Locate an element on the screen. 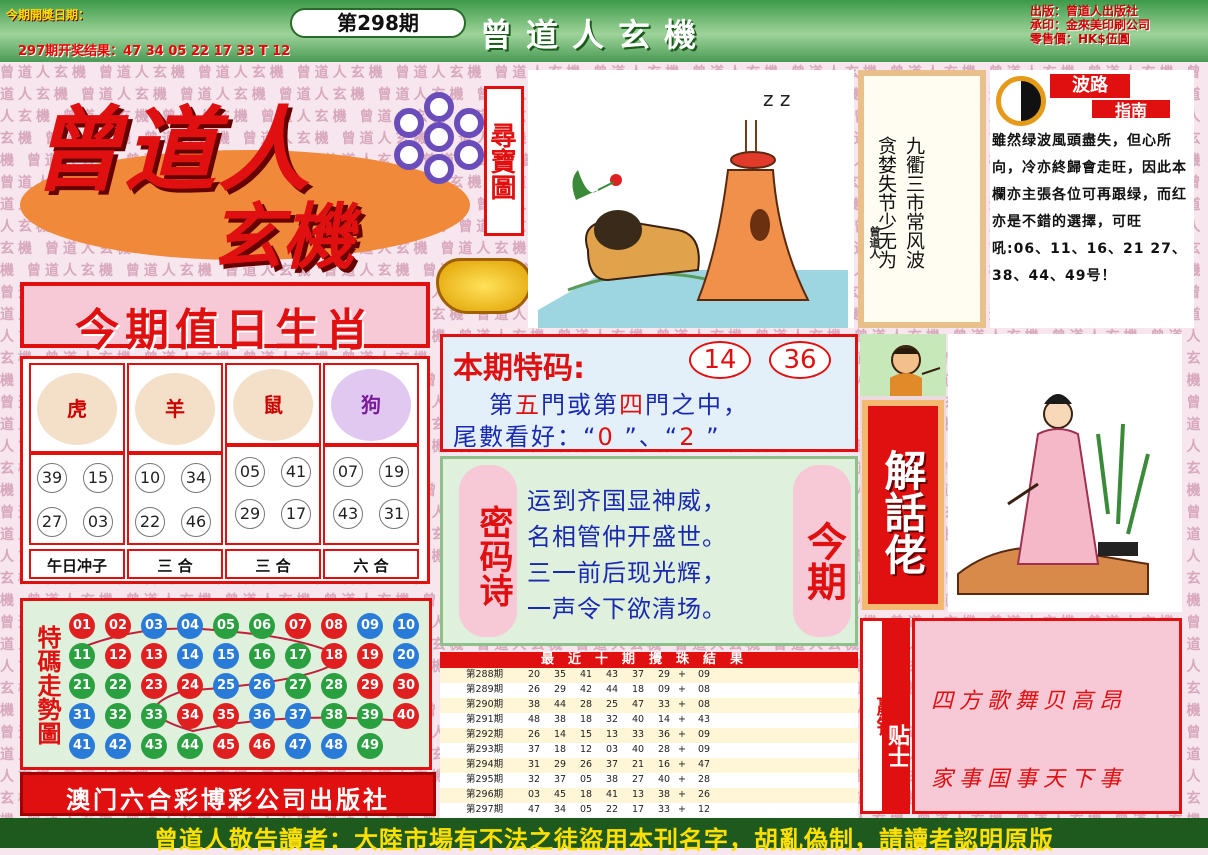 The height and width of the screenshot is (855, 1208). number-ball: 46 is located at coordinates (196, 522).